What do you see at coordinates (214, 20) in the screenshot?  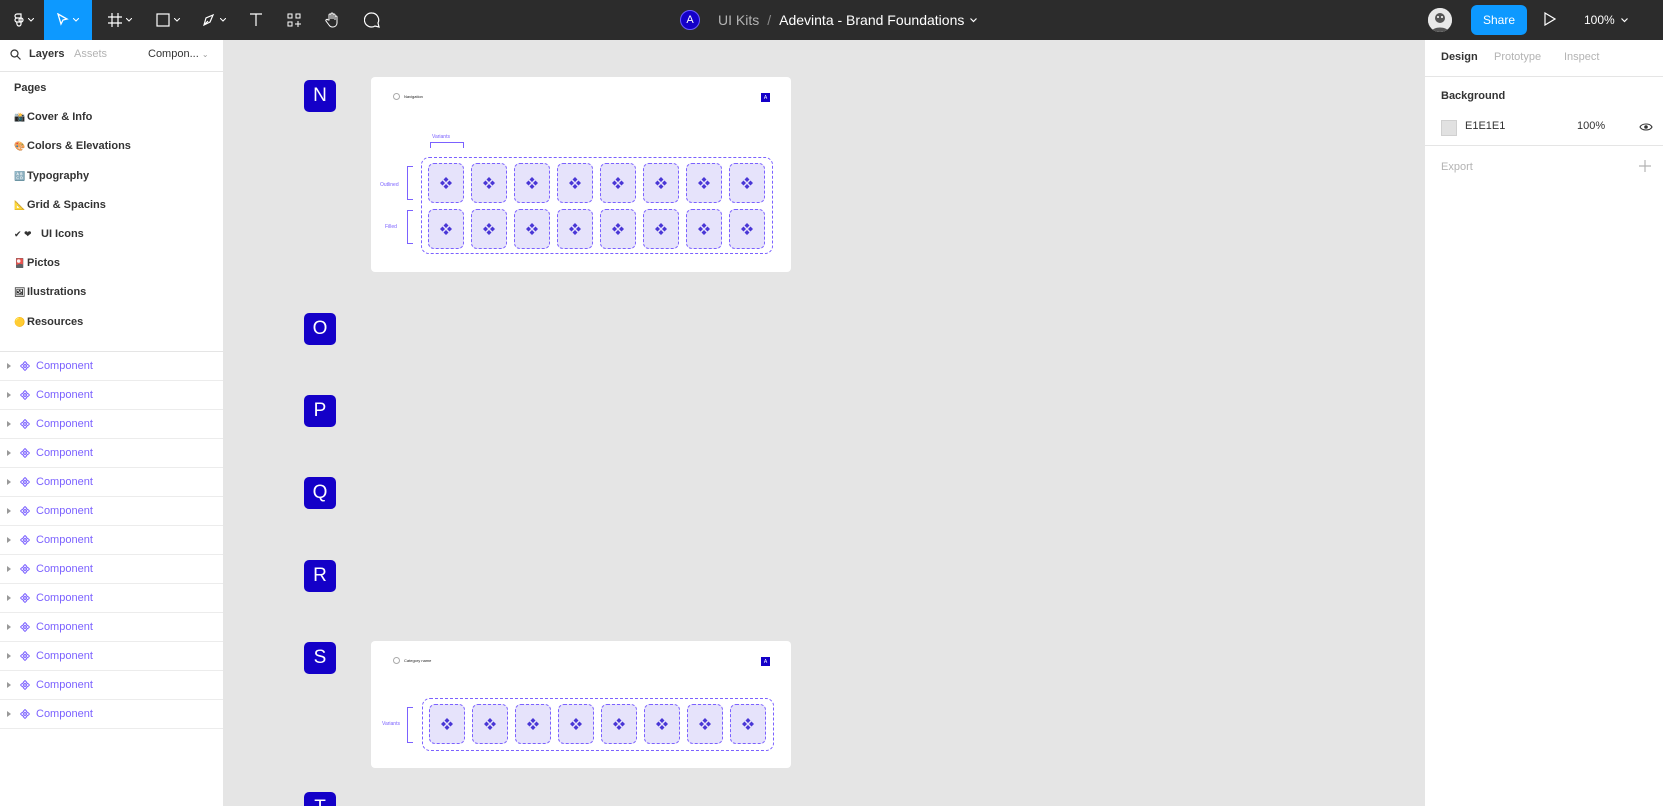 I see `pen-tool-icon` at bounding box center [214, 20].